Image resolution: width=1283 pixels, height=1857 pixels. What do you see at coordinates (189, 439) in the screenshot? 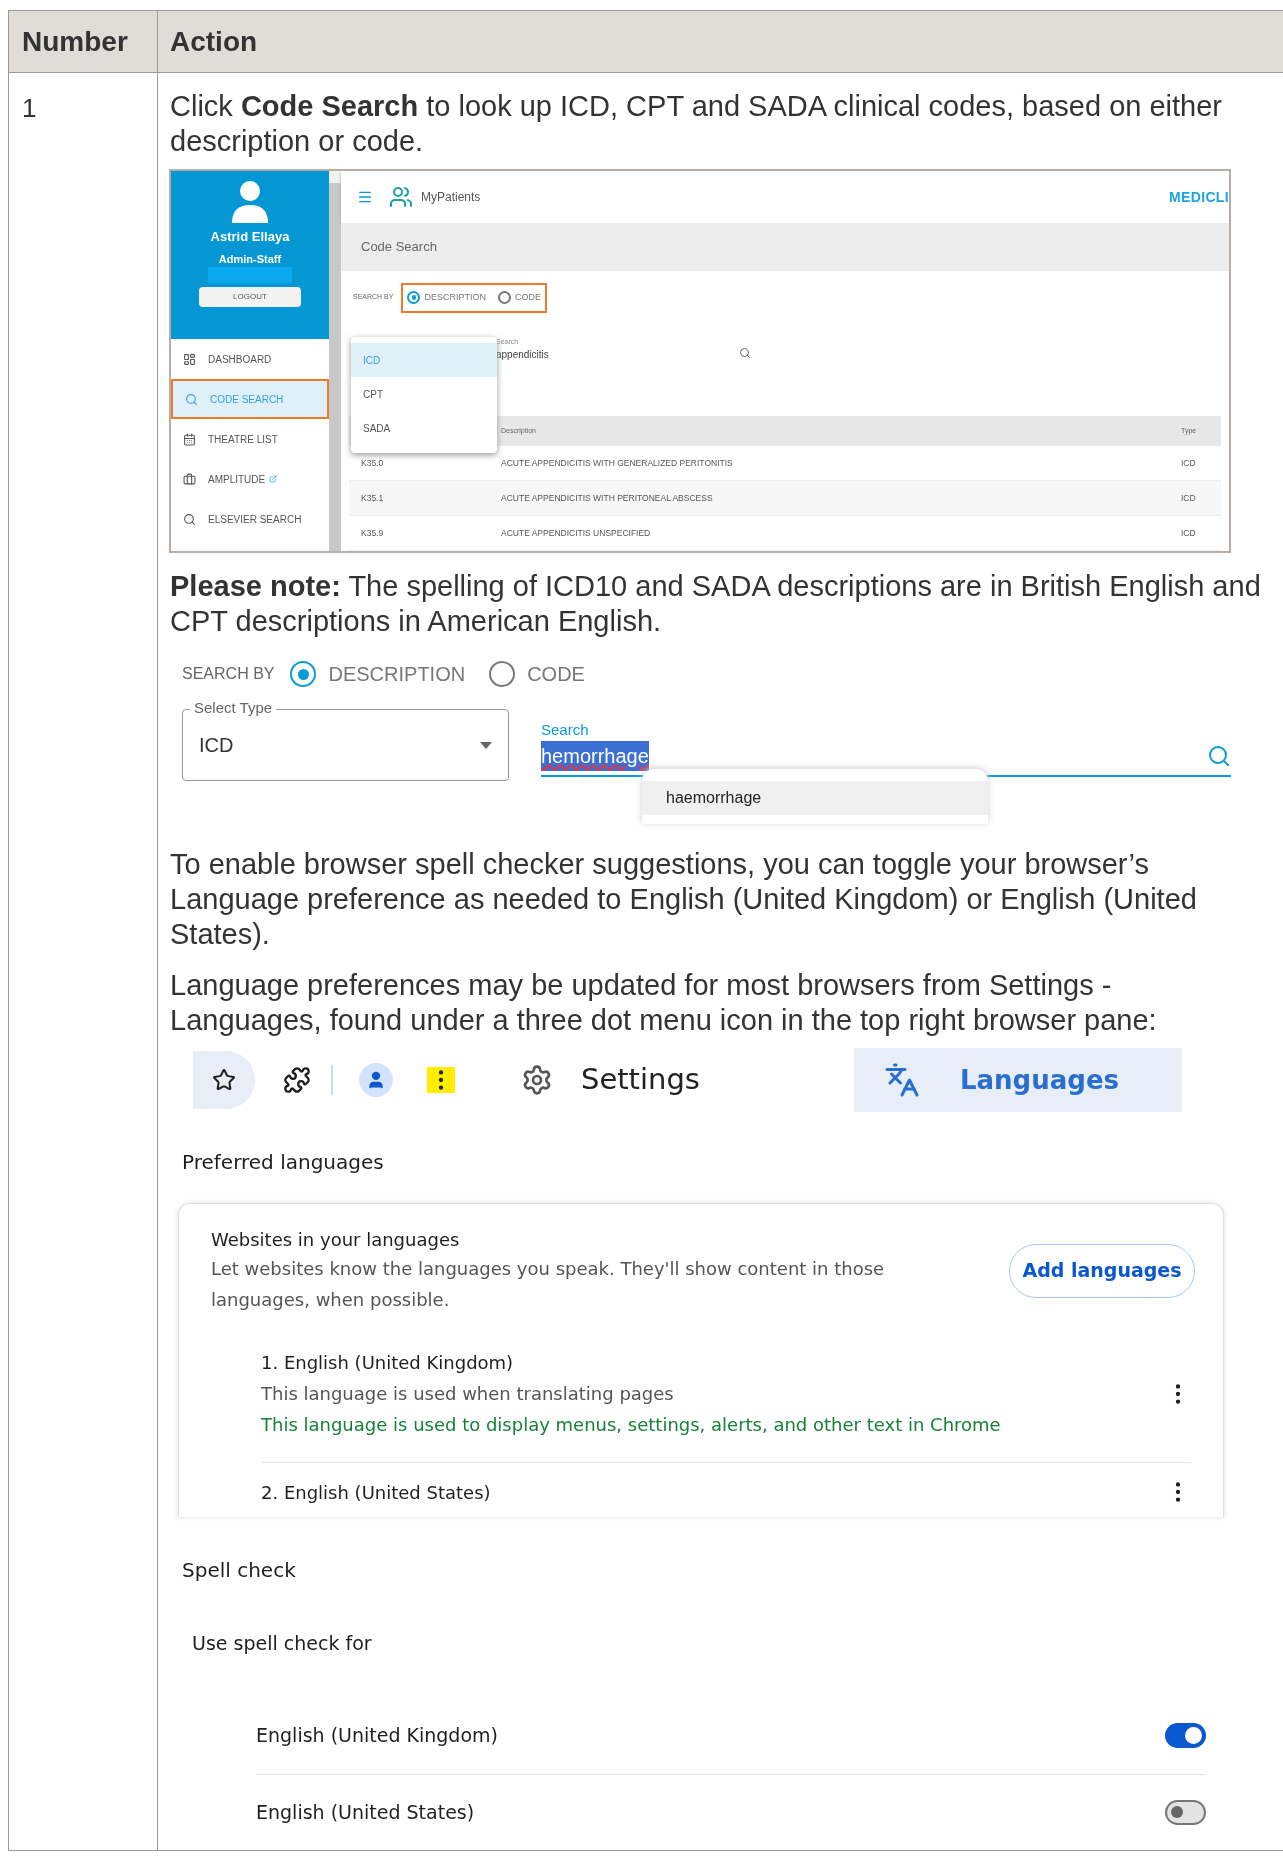
I see `calendar-icon` at bounding box center [189, 439].